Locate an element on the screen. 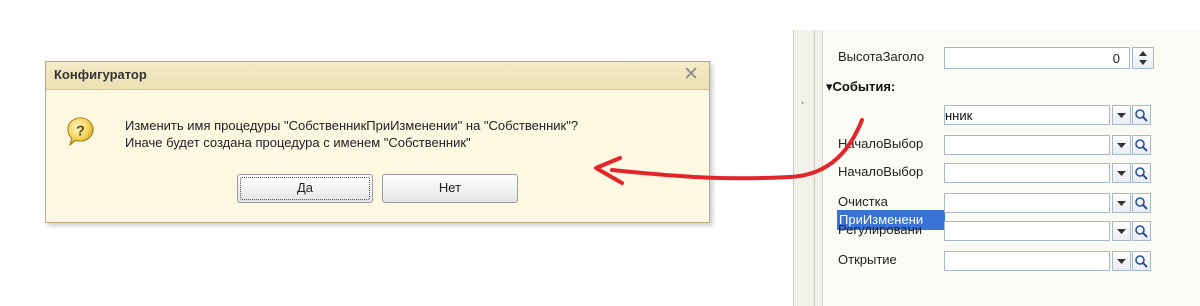 This screenshot has height=306, width=1200. prop-label-tuning: Регулировани is located at coordinates (880, 229).